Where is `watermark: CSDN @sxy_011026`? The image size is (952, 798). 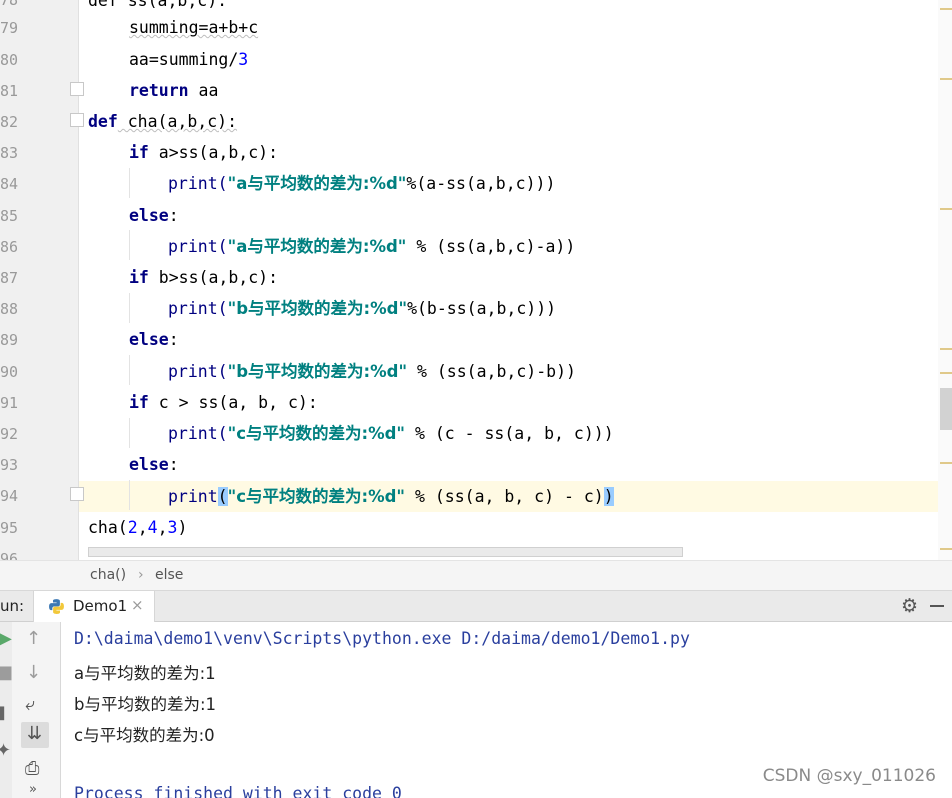
watermark: CSDN @sxy_011026 is located at coordinates (849, 776).